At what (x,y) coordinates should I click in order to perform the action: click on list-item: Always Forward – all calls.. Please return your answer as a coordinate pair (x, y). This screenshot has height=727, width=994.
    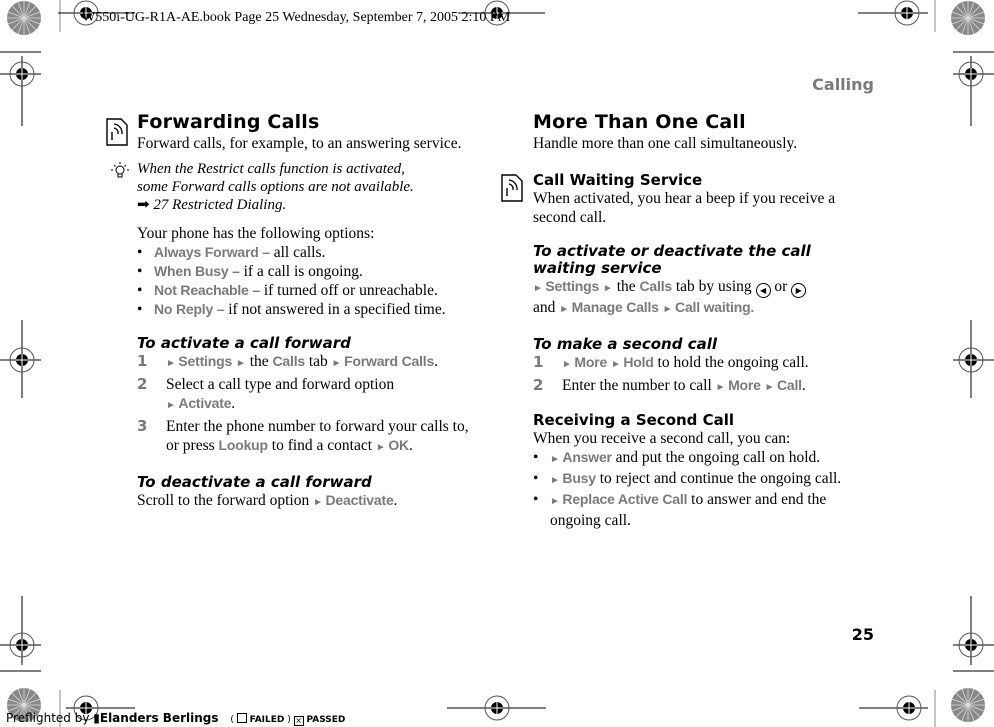
    Looking at the image, I should click on (309, 252).